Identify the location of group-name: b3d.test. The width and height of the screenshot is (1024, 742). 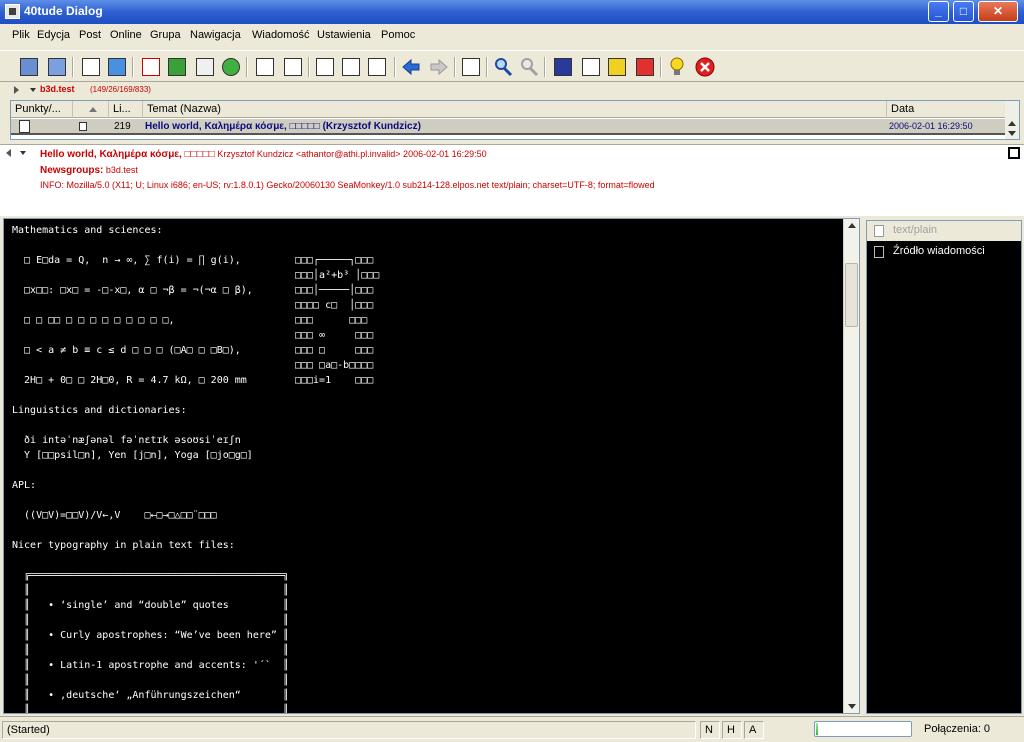
(57, 89).